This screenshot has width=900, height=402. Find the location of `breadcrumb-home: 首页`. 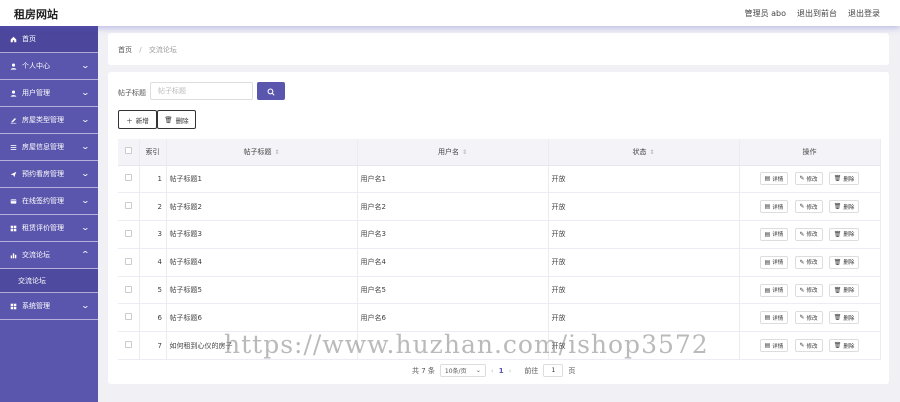

breadcrumb-home: 首页 is located at coordinates (125, 50).